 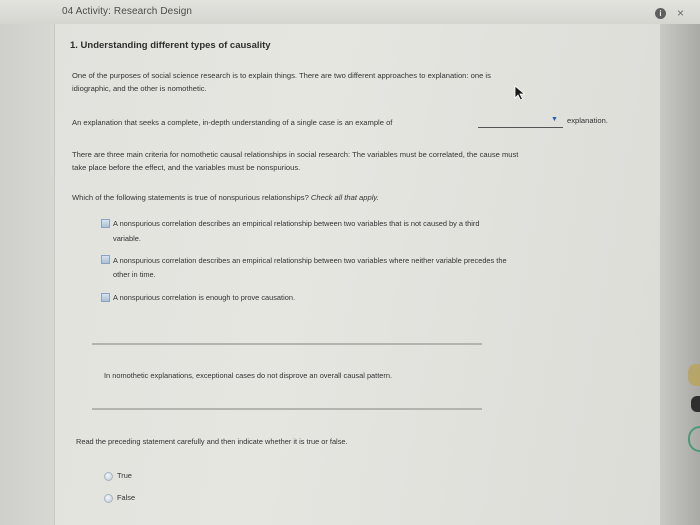 What do you see at coordinates (108, 476) in the screenshot?
I see `true-radio` at bounding box center [108, 476].